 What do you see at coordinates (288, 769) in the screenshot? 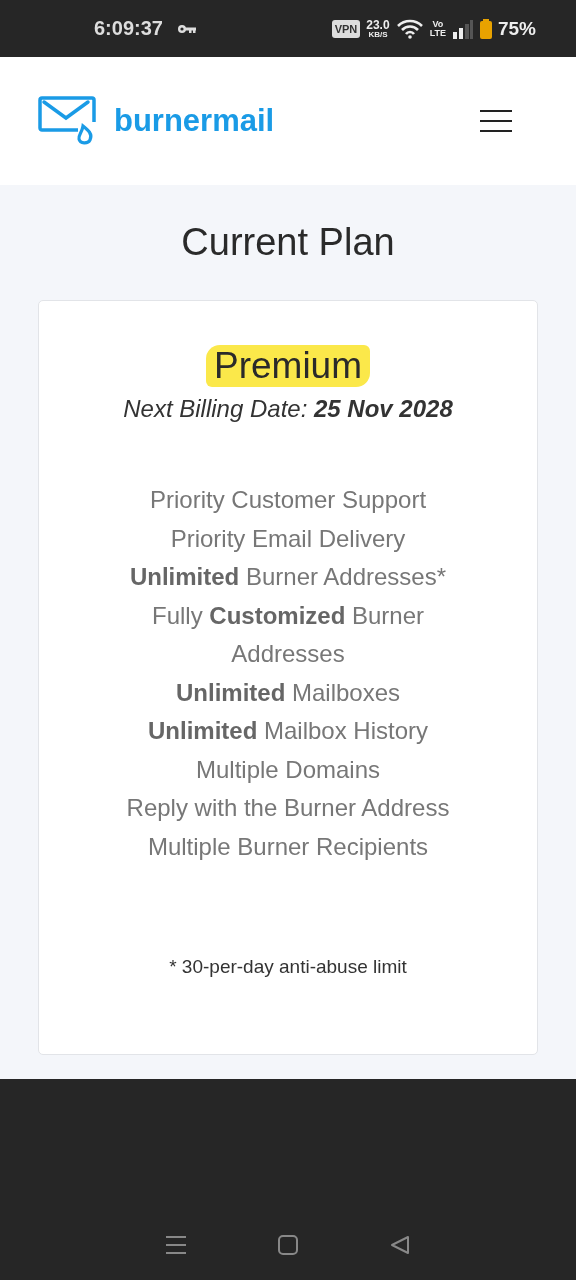
I see `feature-text: Multiple Domains` at bounding box center [288, 769].